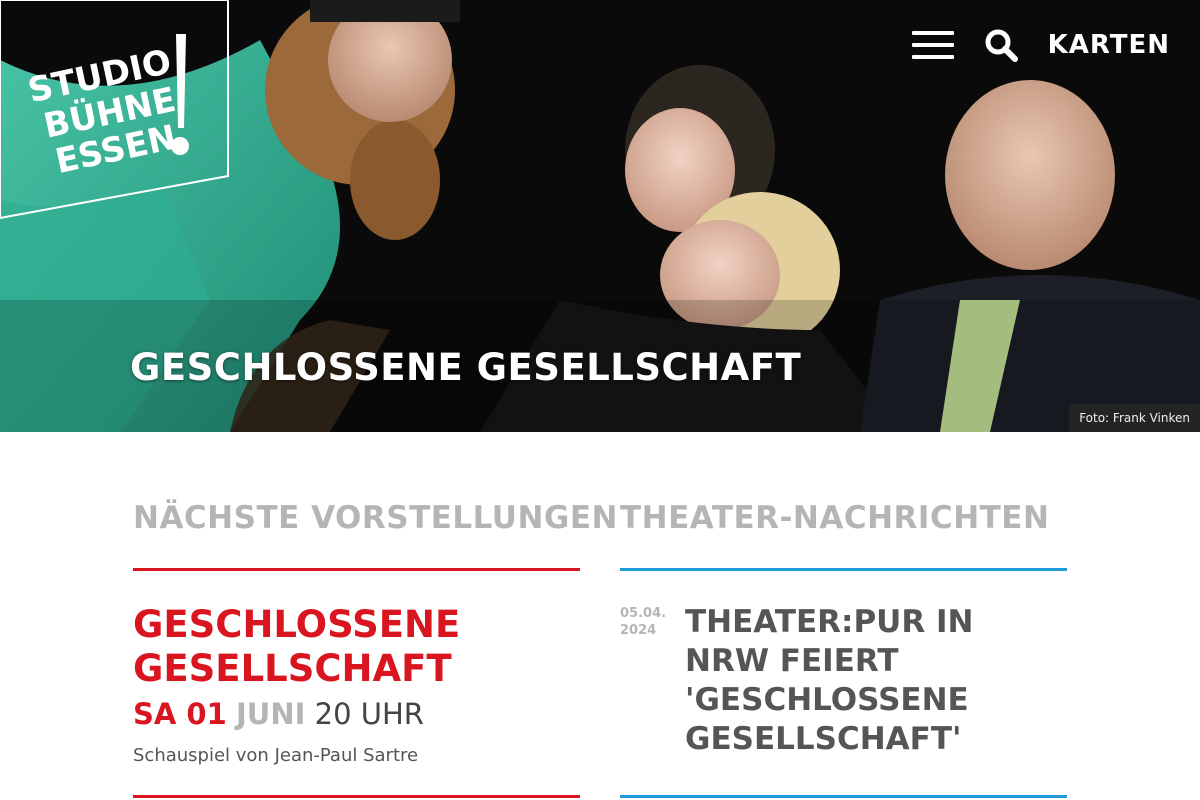  What do you see at coordinates (638, 630) in the screenshot?
I see `news-date-year: 2024` at bounding box center [638, 630].